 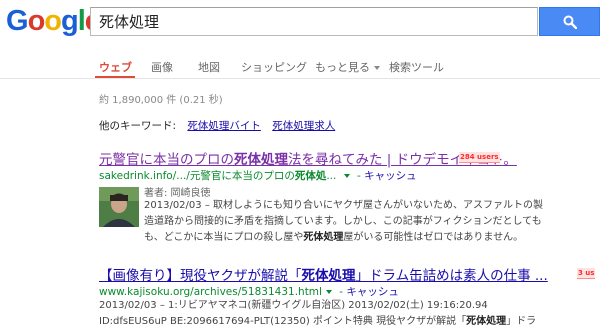 What do you see at coordinates (586, 273) in the screenshot?
I see `hatena-bookmark-badge: 3 us` at bounding box center [586, 273].